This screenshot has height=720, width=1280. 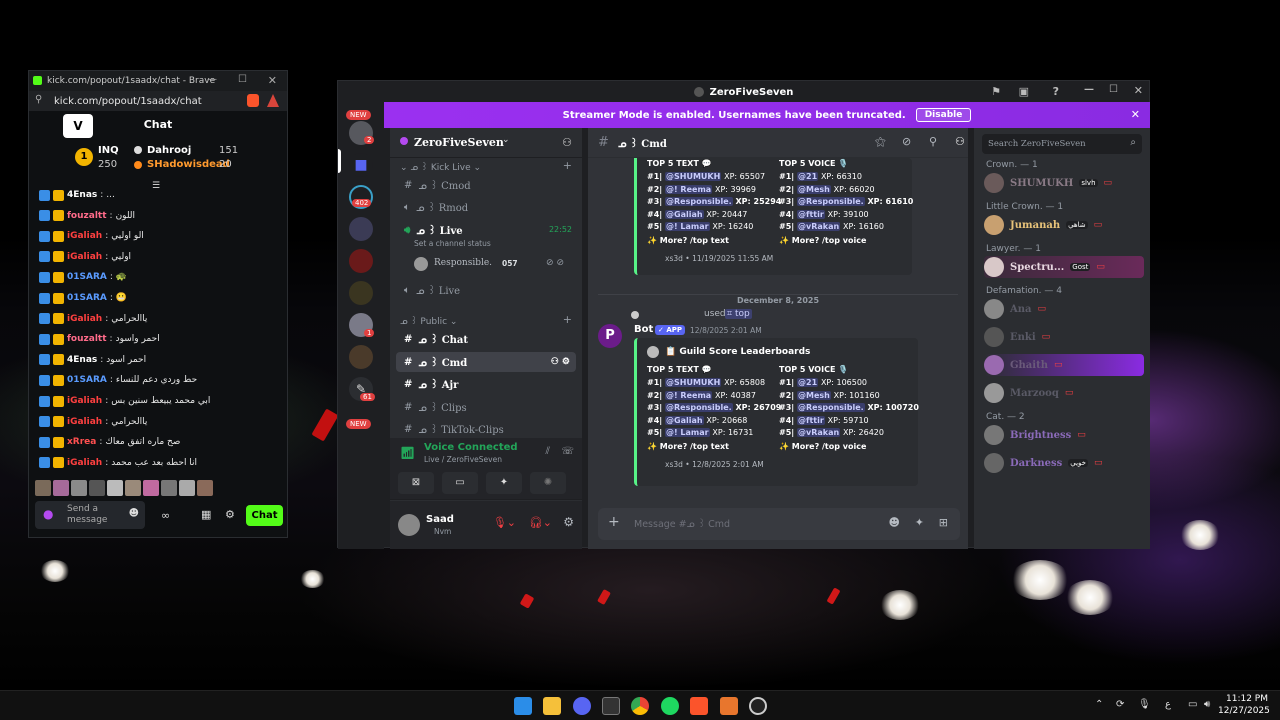 I want to click on disable-button: Disable, so click(x=943, y=115).